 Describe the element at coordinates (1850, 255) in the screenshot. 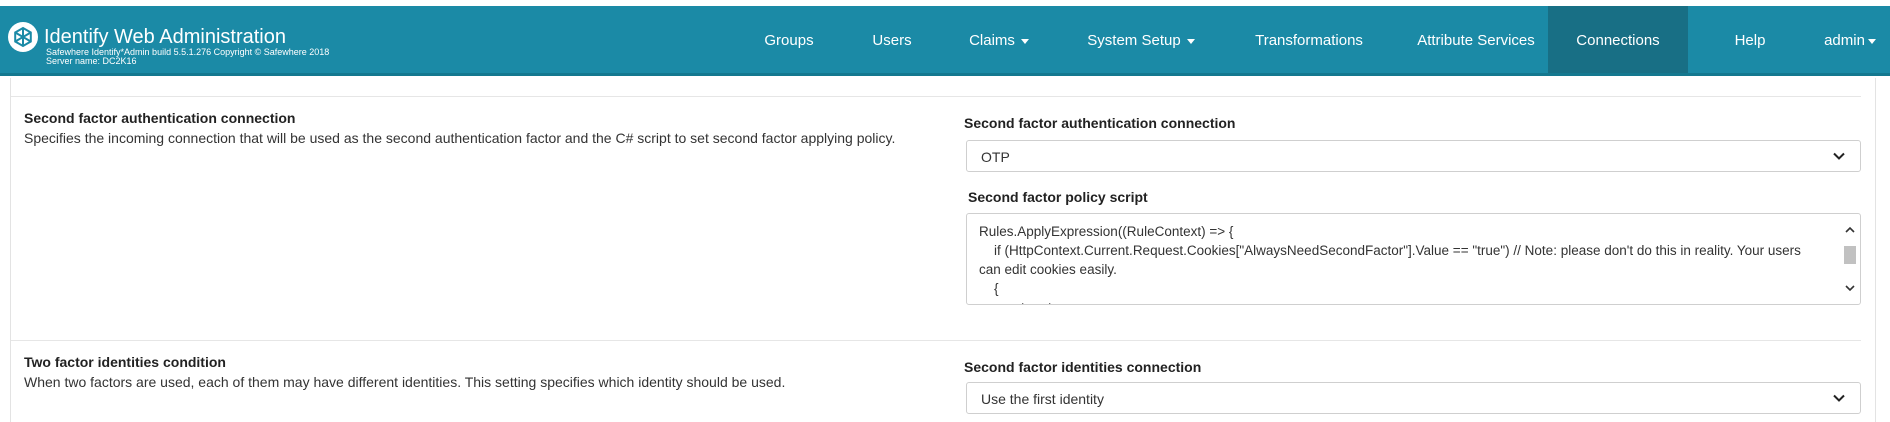

I see `scrollbar-thumb` at that location.